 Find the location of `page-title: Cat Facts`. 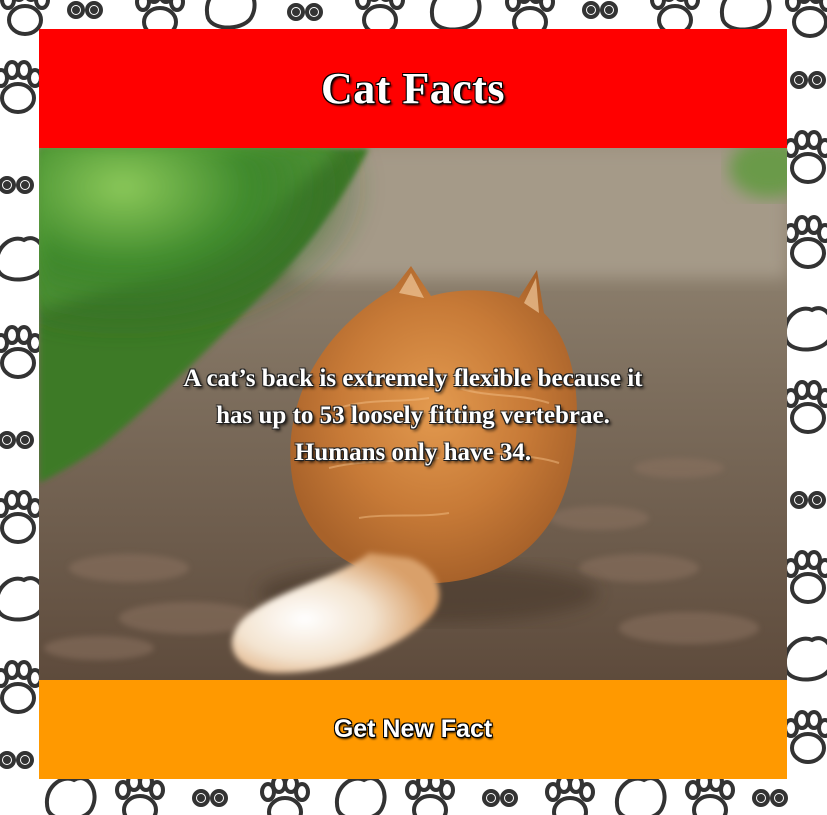

page-title: Cat Facts is located at coordinates (413, 88).